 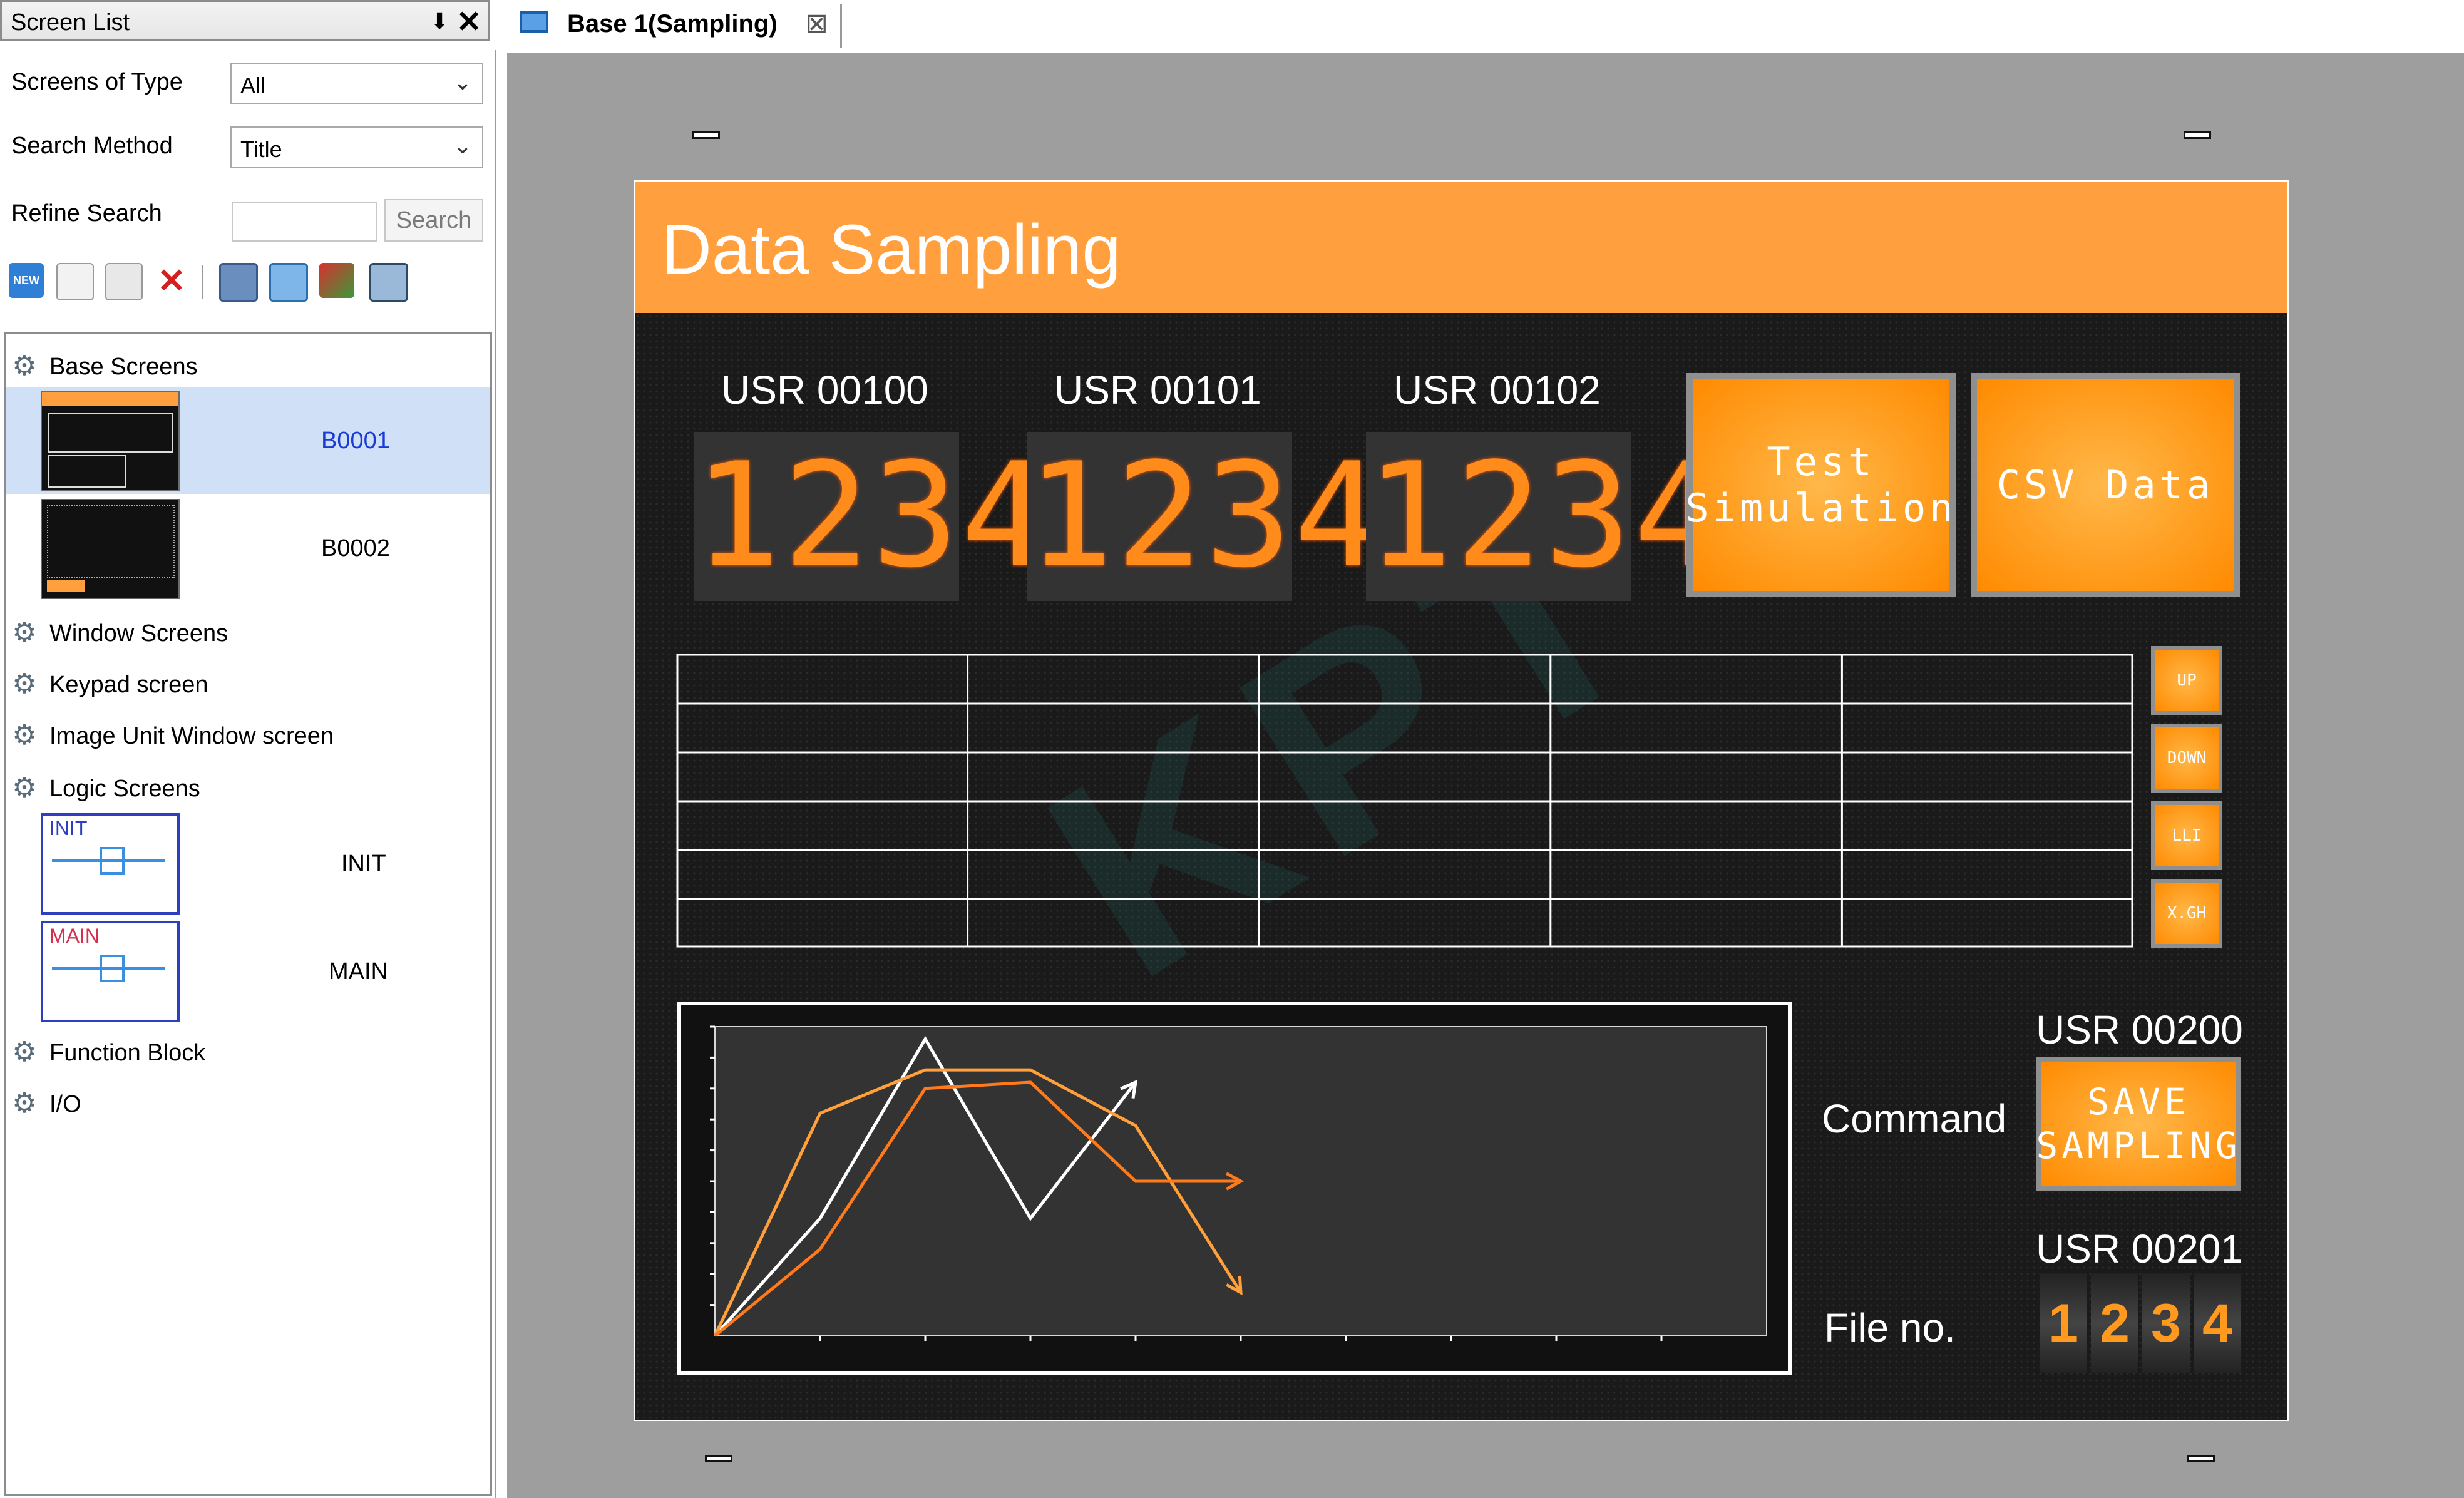 I want to click on screen-item-label: INIT, so click(x=363, y=864).